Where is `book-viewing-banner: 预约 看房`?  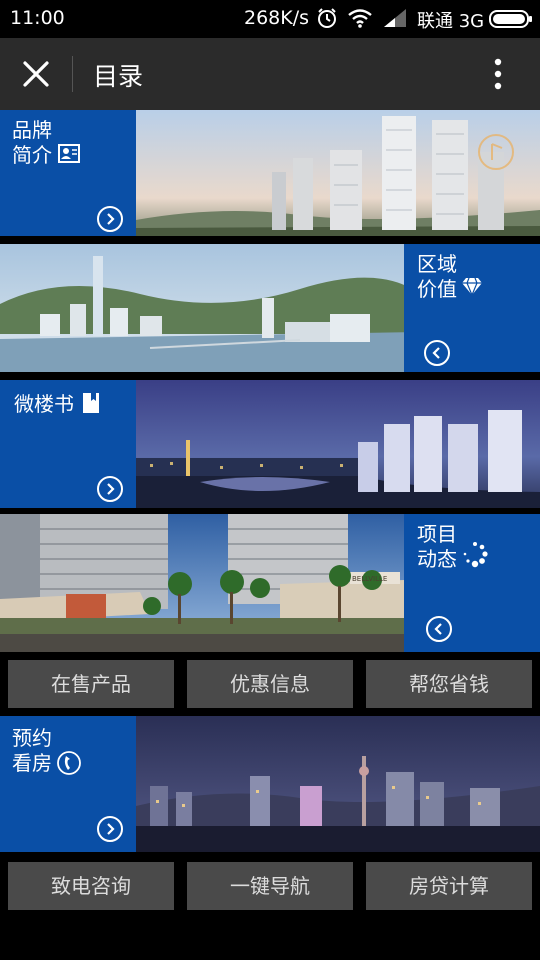 book-viewing-banner: 预约 看房 is located at coordinates (270, 784).